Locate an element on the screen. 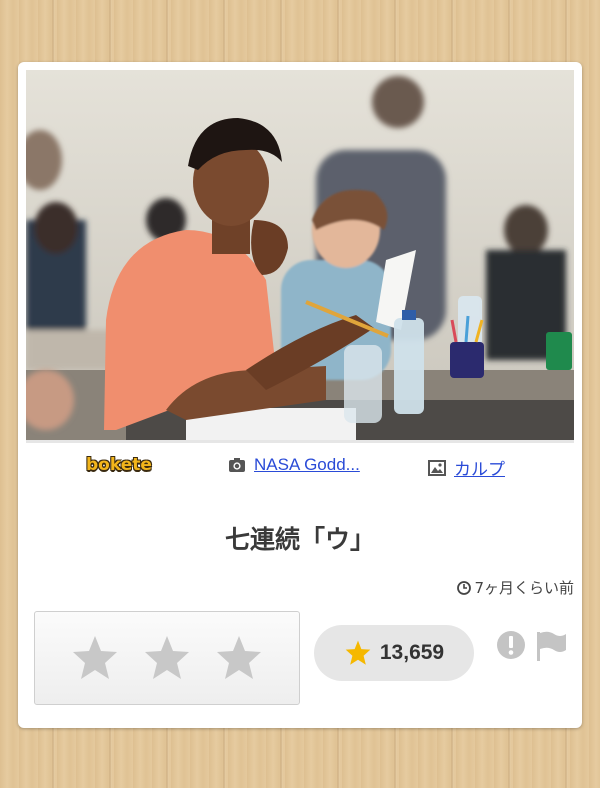 Image resolution: width=600 pixels, height=788 pixels. clock-icon is located at coordinates (464, 587).